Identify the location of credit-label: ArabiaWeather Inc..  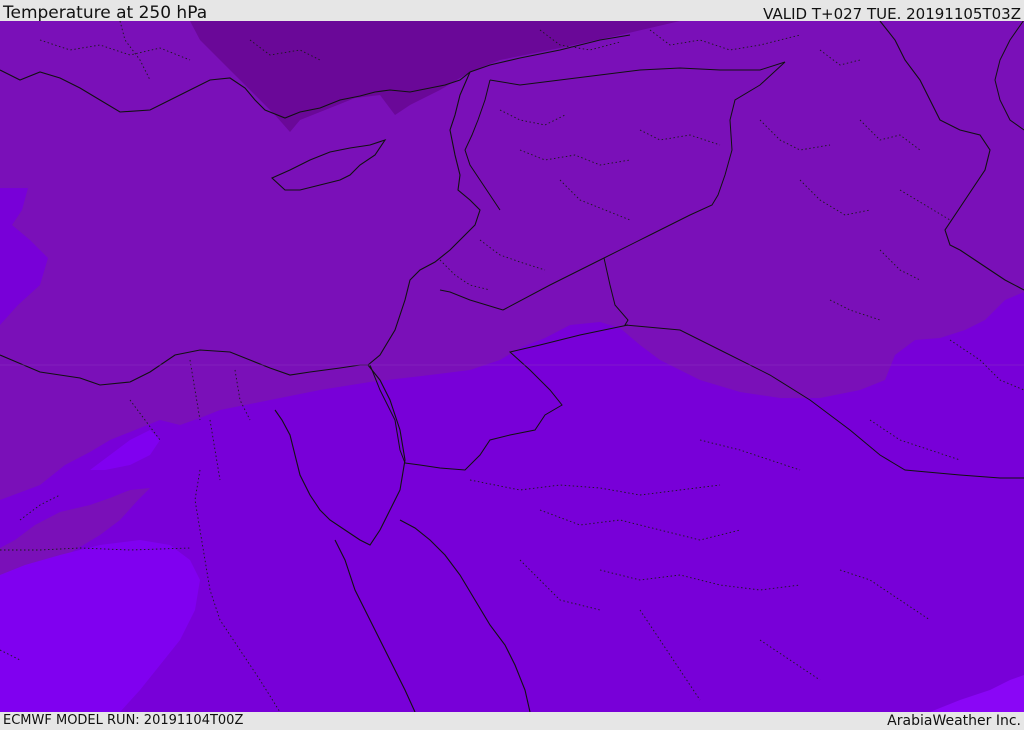
(954, 721).